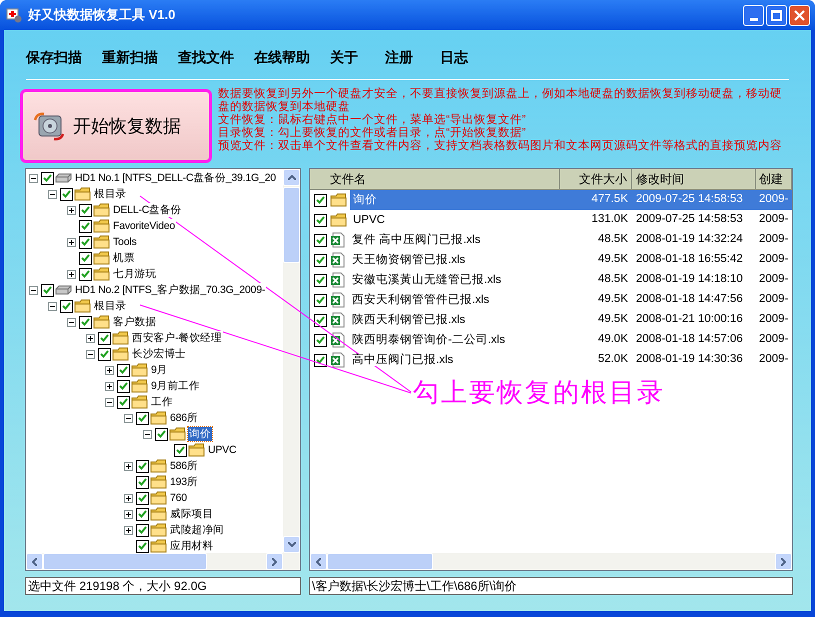  What do you see at coordinates (455, 220) in the screenshot?
I see `file-name: UPVC` at bounding box center [455, 220].